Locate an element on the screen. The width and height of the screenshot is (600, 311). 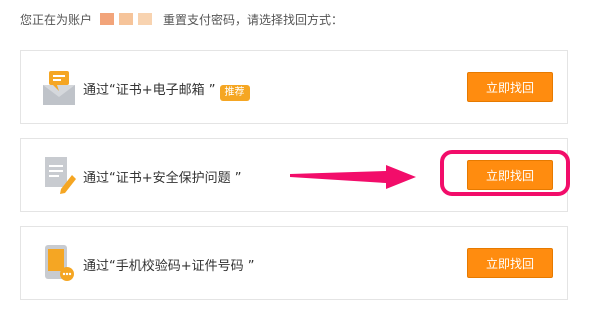
annotation-highlight-box is located at coordinates (505, 173).